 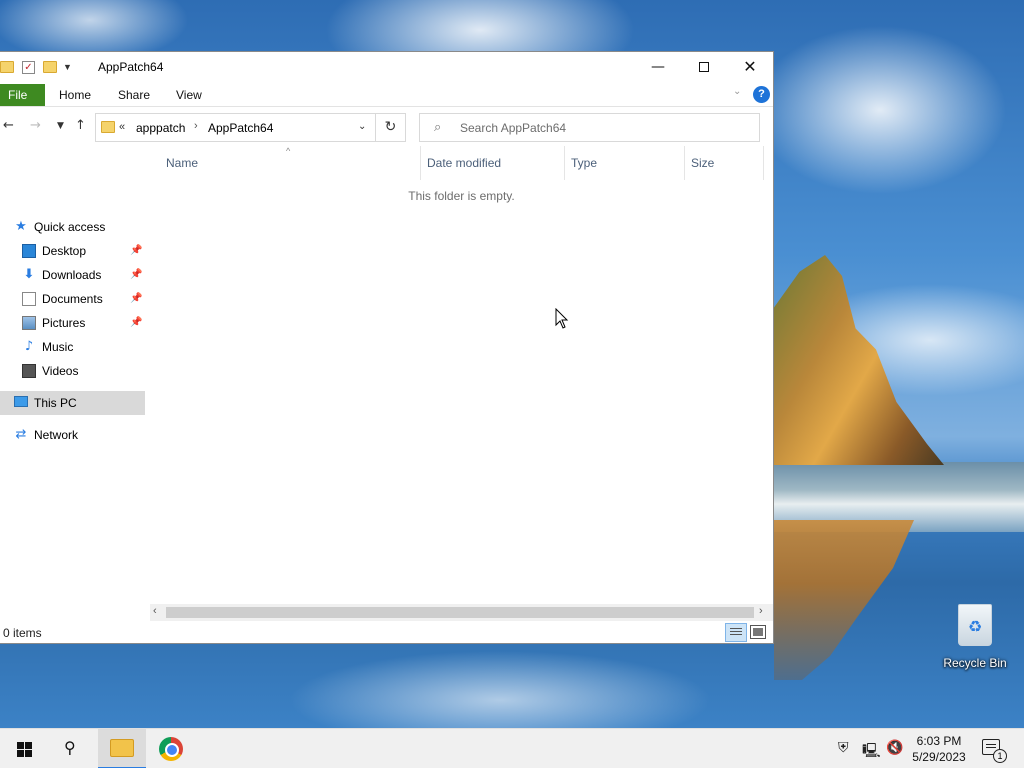 What do you see at coordinates (58, 347) in the screenshot?
I see `nav-item-label: Music` at bounding box center [58, 347].